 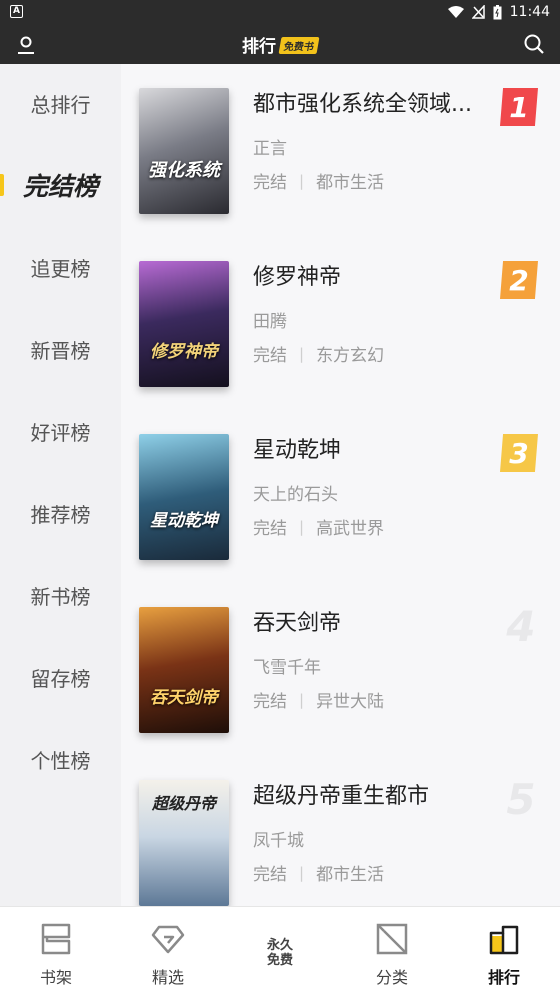 I want to click on page-title: 排行, so click(x=259, y=46).